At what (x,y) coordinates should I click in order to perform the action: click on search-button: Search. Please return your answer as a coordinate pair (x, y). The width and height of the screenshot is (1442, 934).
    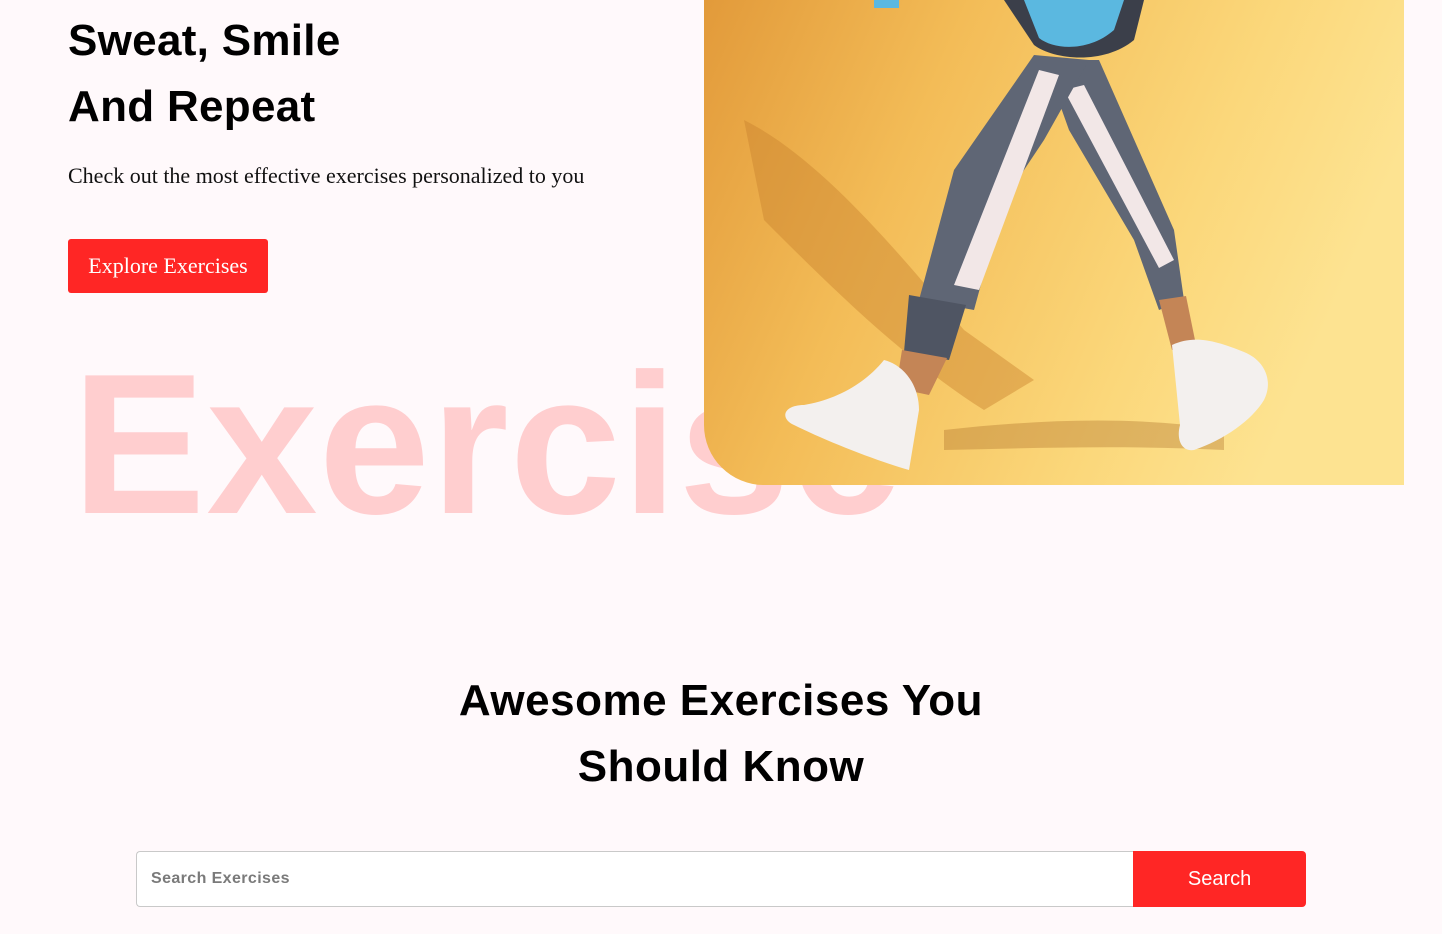
    Looking at the image, I should click on (1219, 879).